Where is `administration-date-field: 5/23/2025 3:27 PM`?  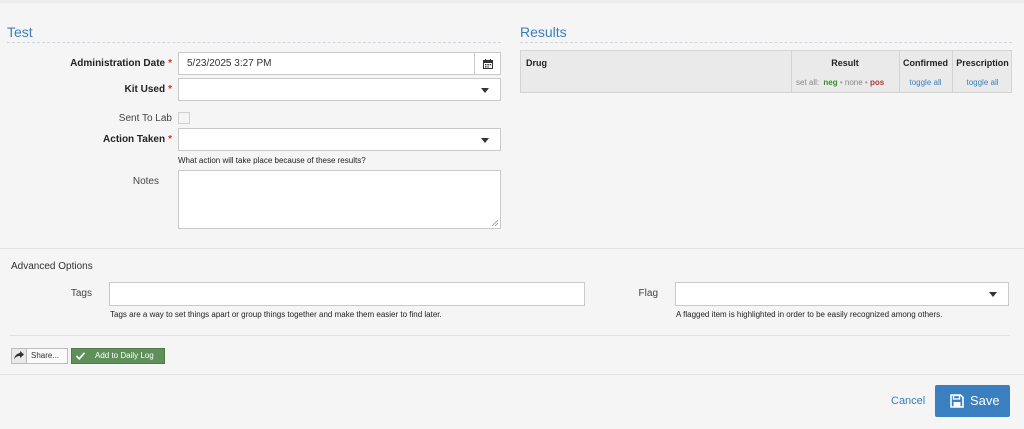
administration-date-field: 5/23/2025 3:27 PM is located at coordinates (339, 63).